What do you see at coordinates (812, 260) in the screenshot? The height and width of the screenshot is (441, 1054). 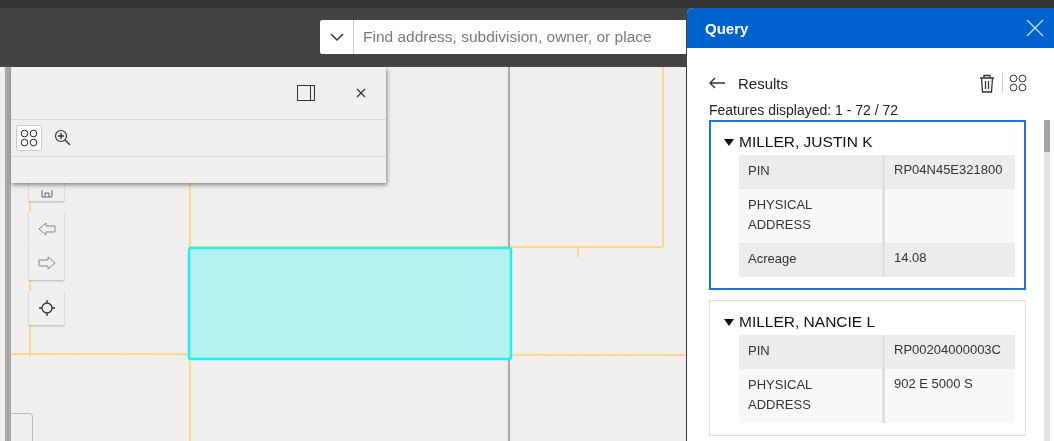 I see `field-label: Acreage` at bounding box center [812, 260].